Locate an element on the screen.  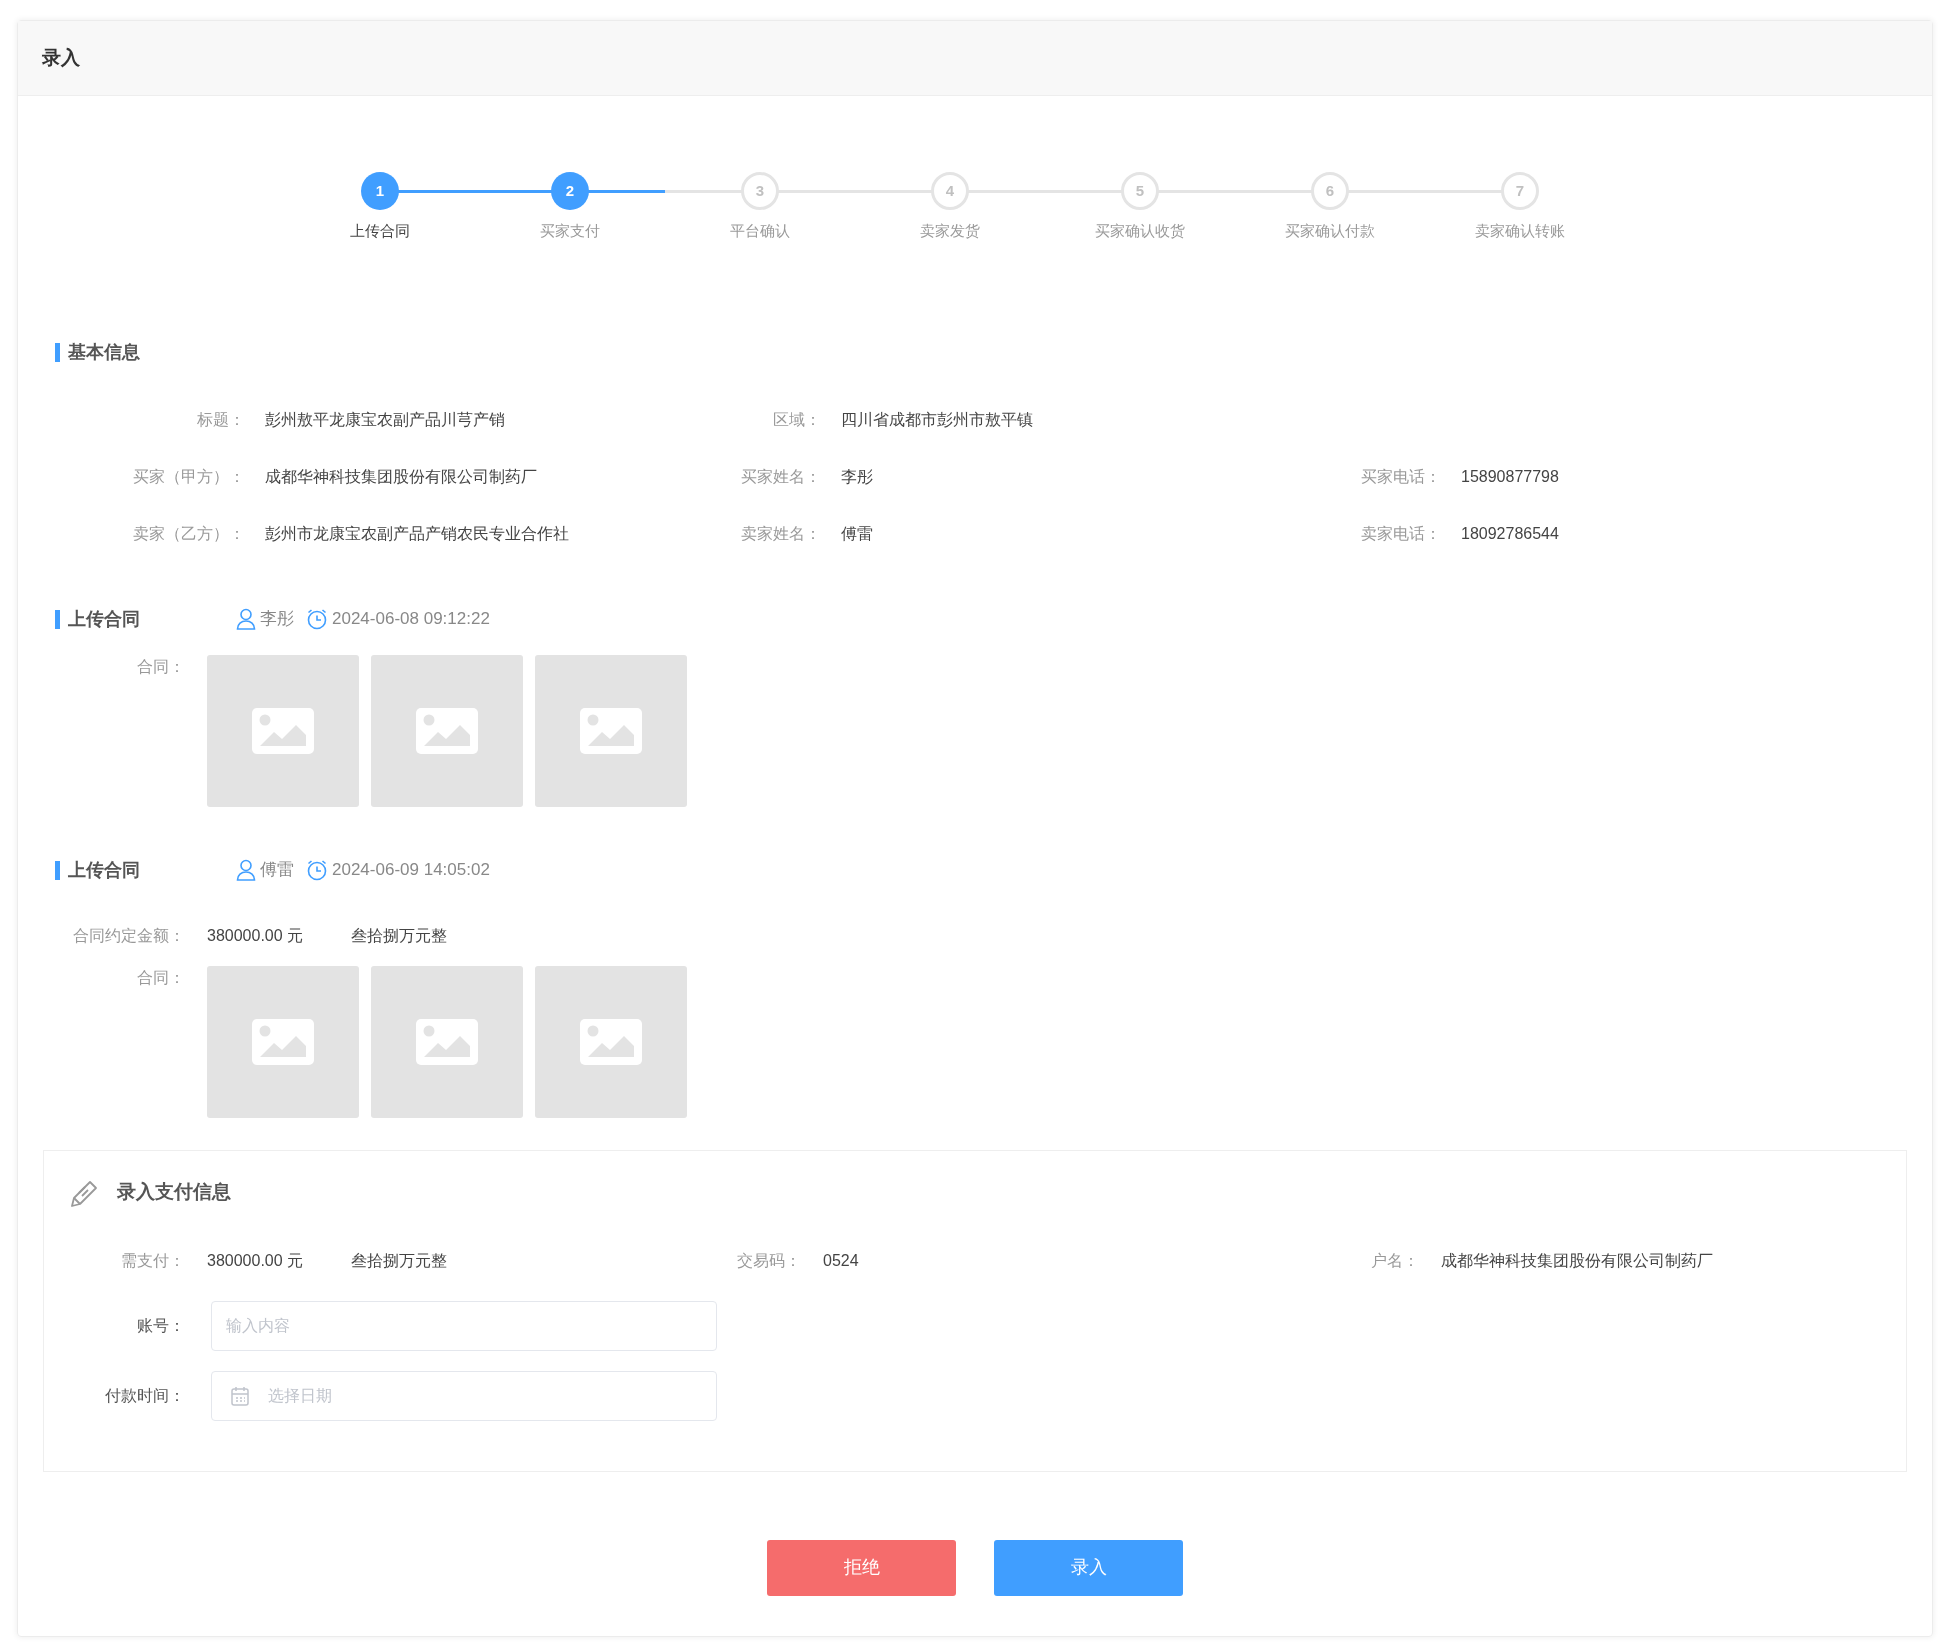
field-label: 区域： is located at coordinates (796, 419).